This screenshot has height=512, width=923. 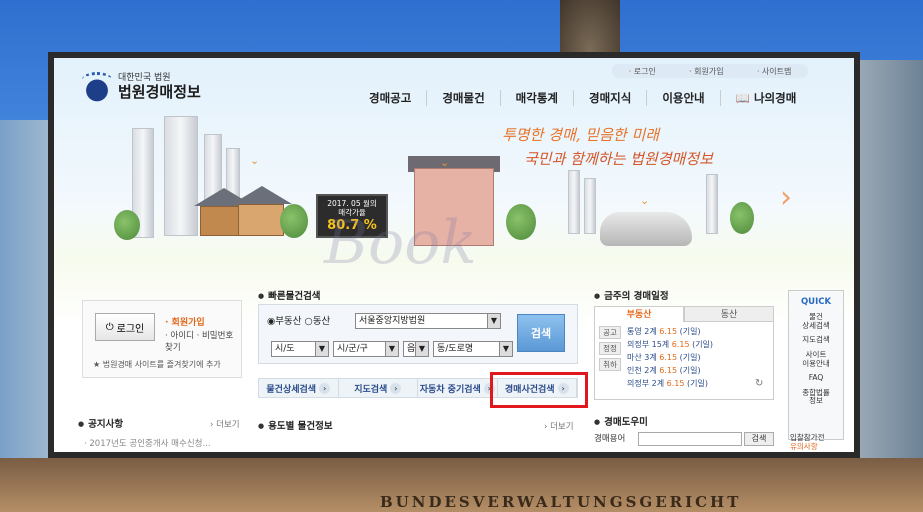 I want to click on tab-detail-search: 물건상세검색 ›, so click(x=299, y=388).